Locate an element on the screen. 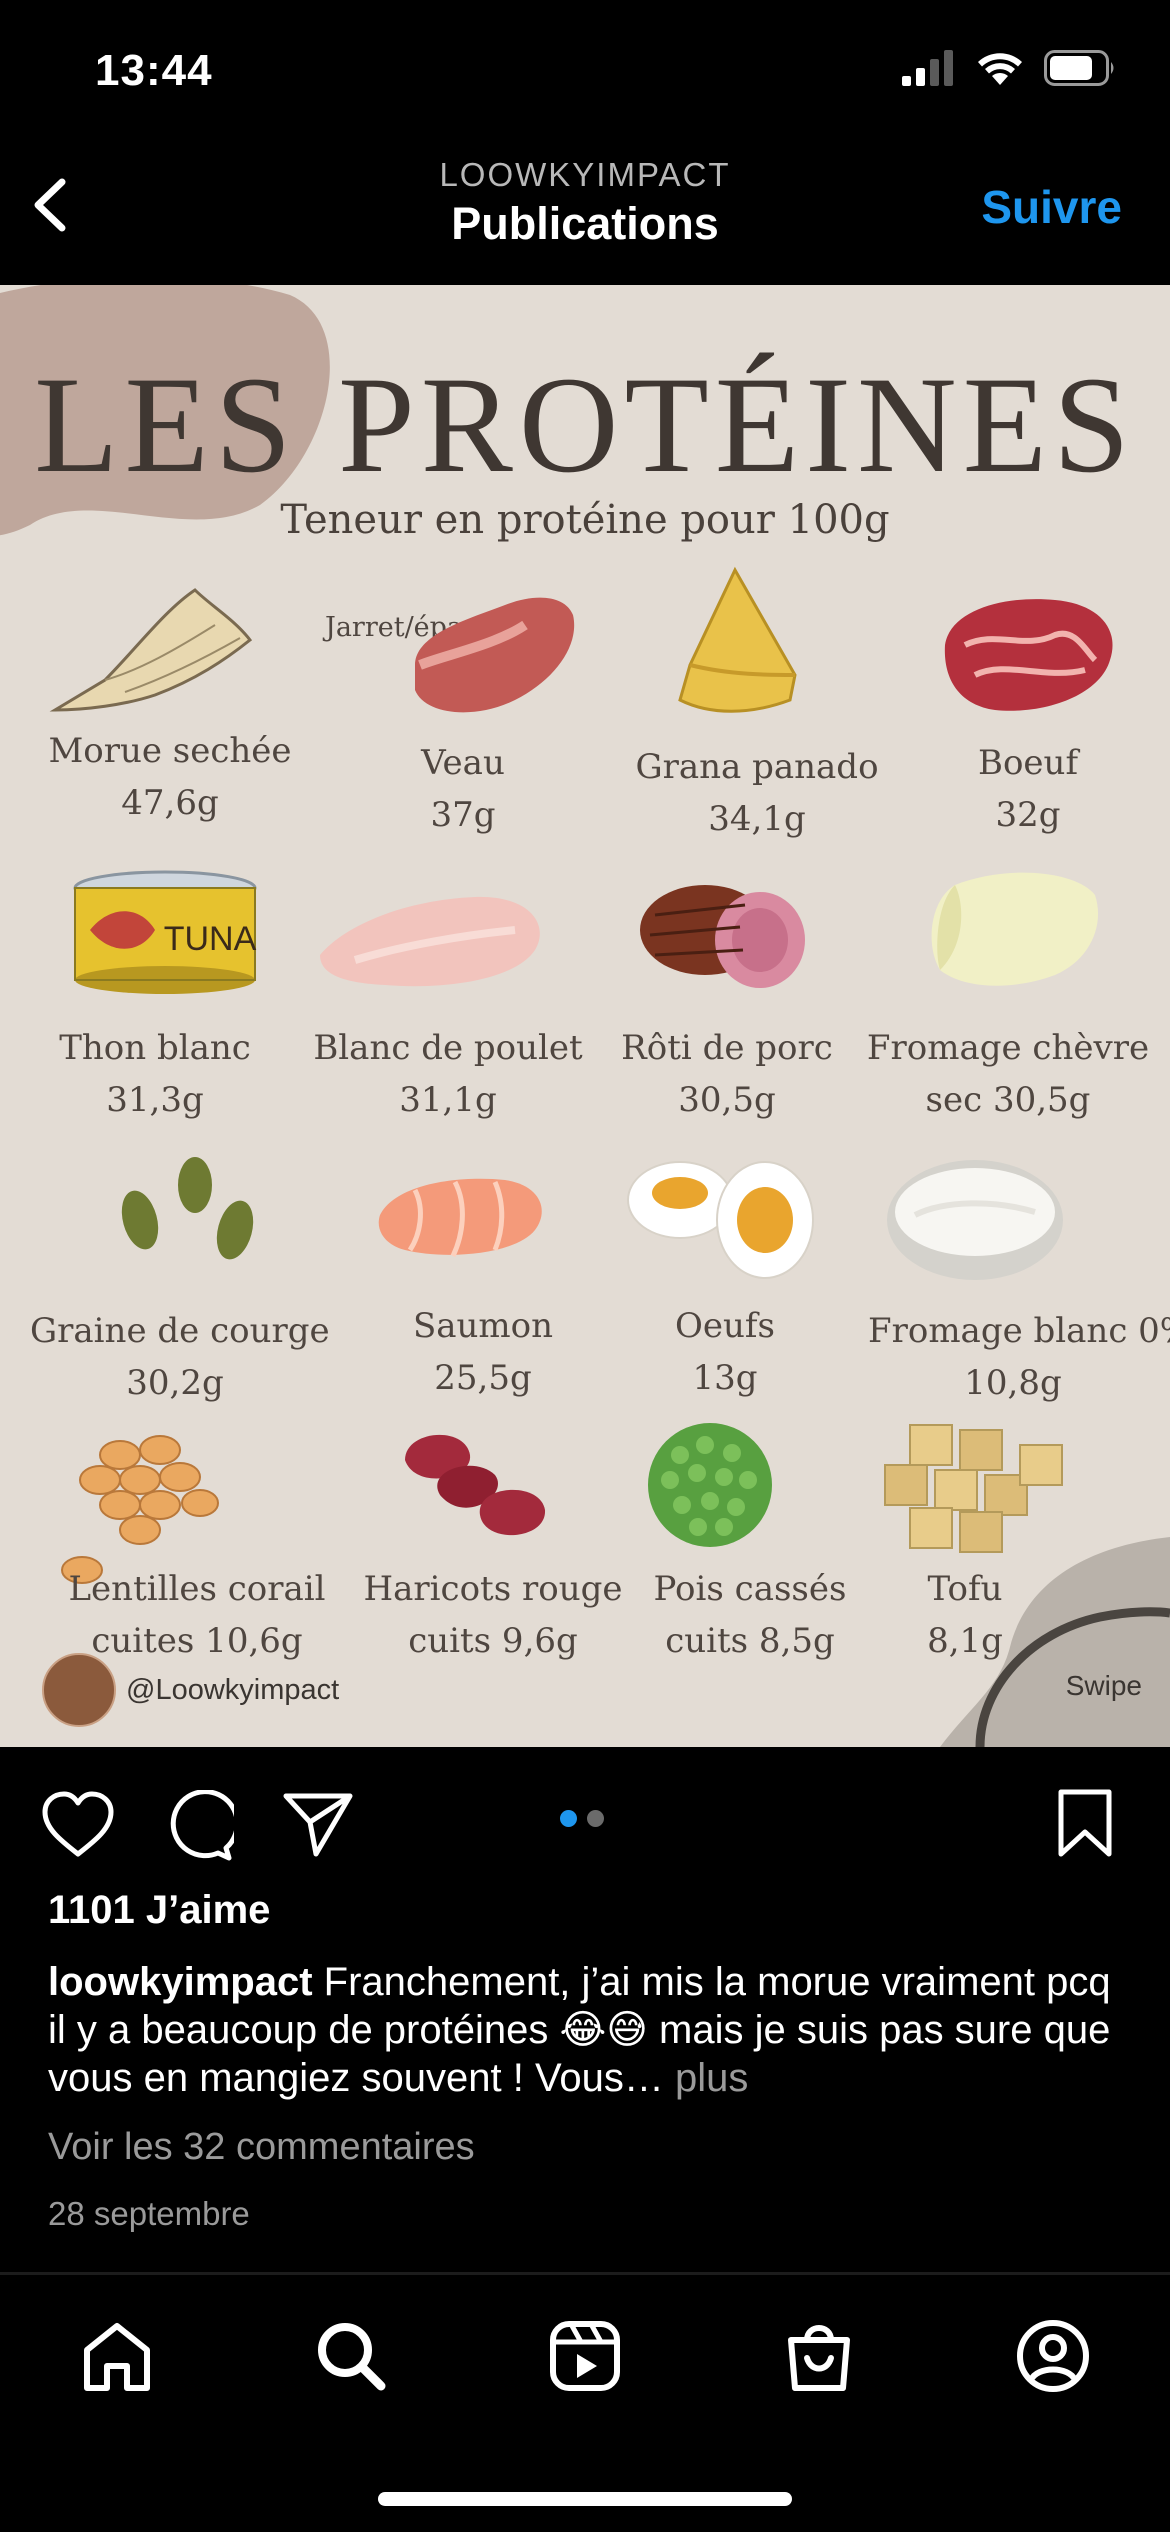  like-button is located at coordinates (78, 1827).